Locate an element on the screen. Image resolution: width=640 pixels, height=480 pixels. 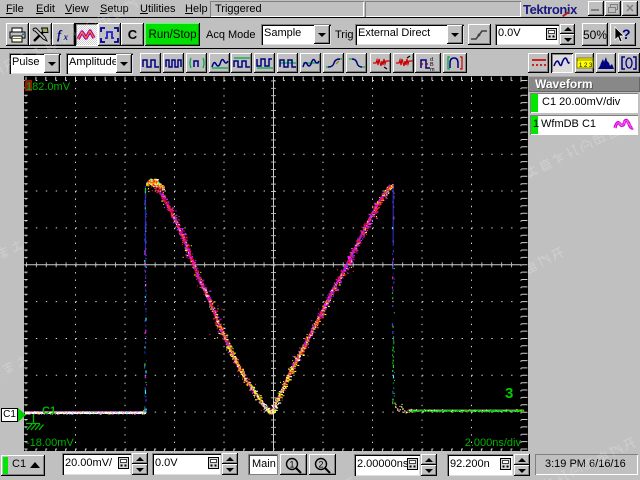
svg-text: -18.00mV is located at coordinates (50, 443).